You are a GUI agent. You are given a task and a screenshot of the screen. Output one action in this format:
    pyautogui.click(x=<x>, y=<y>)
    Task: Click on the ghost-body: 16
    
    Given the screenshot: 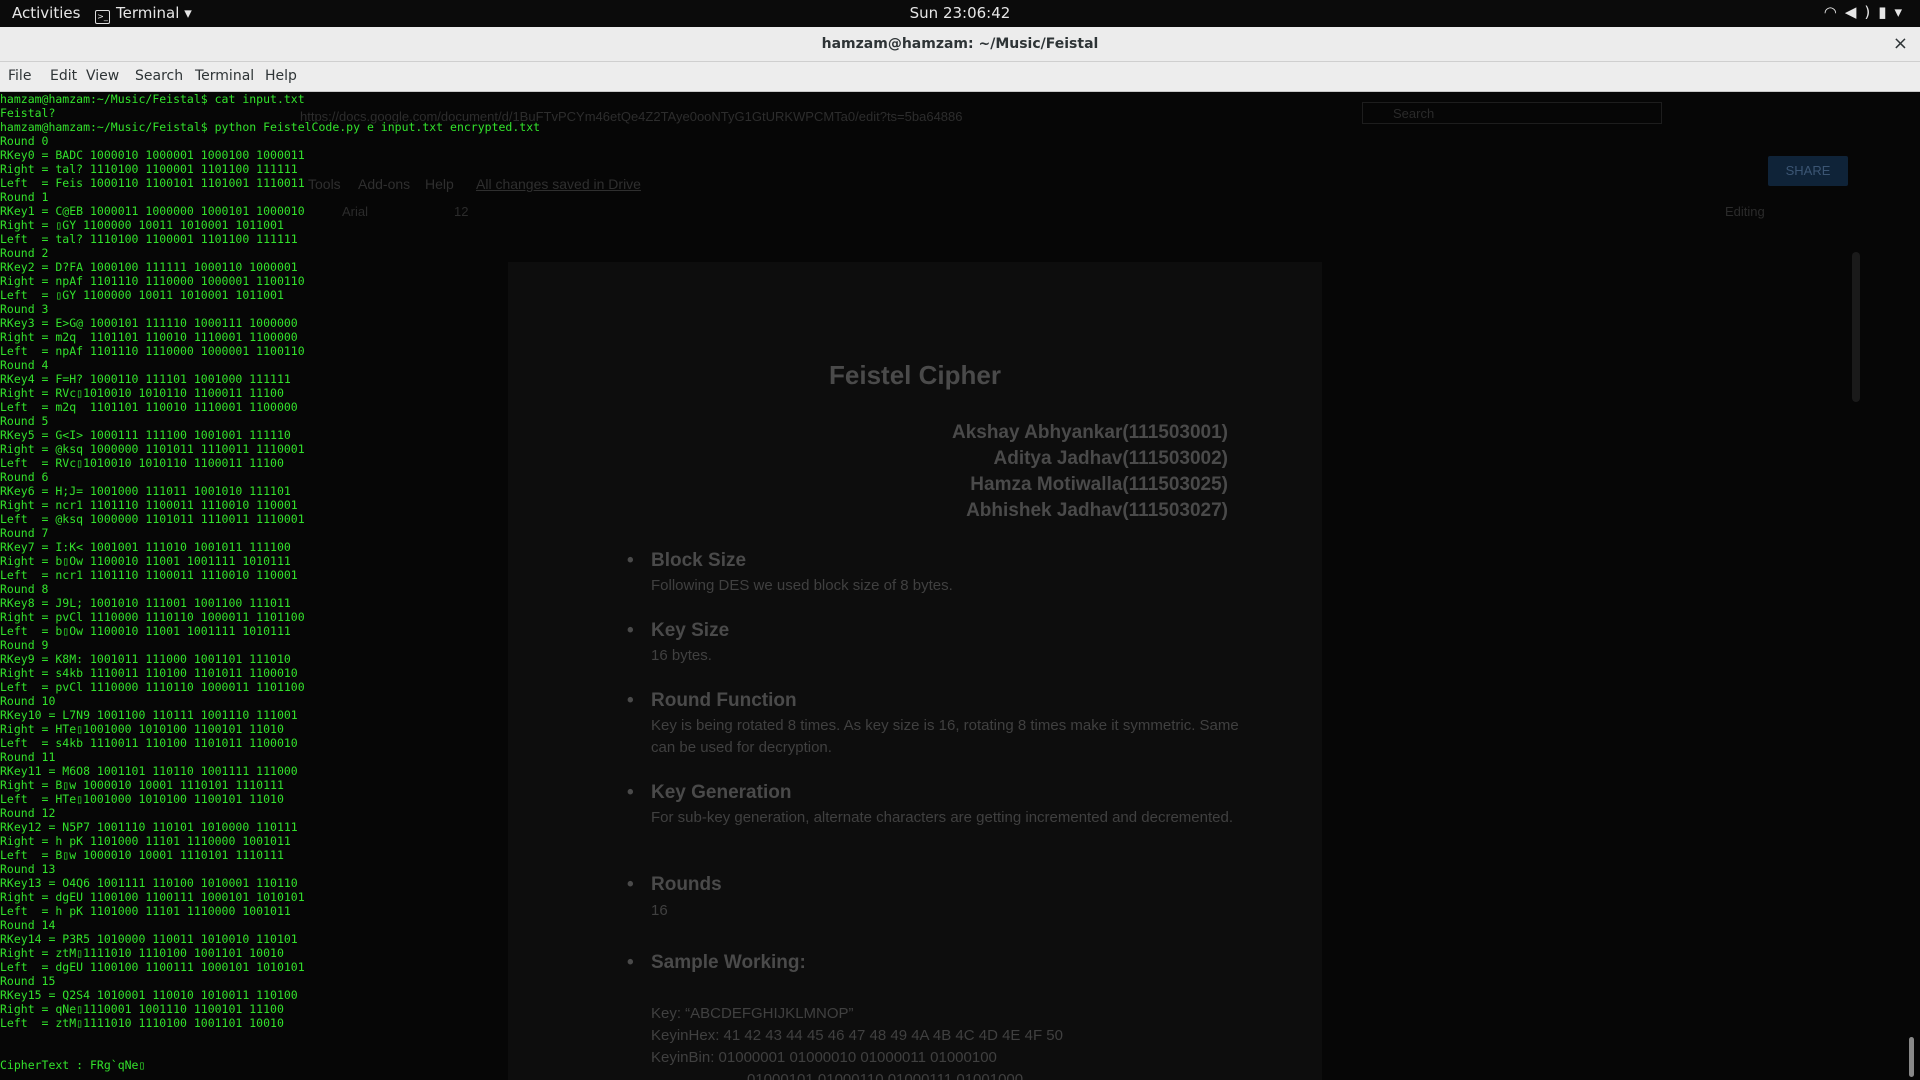 What is the action you would take?
    pyautogui.click(x=659, y=910)
    